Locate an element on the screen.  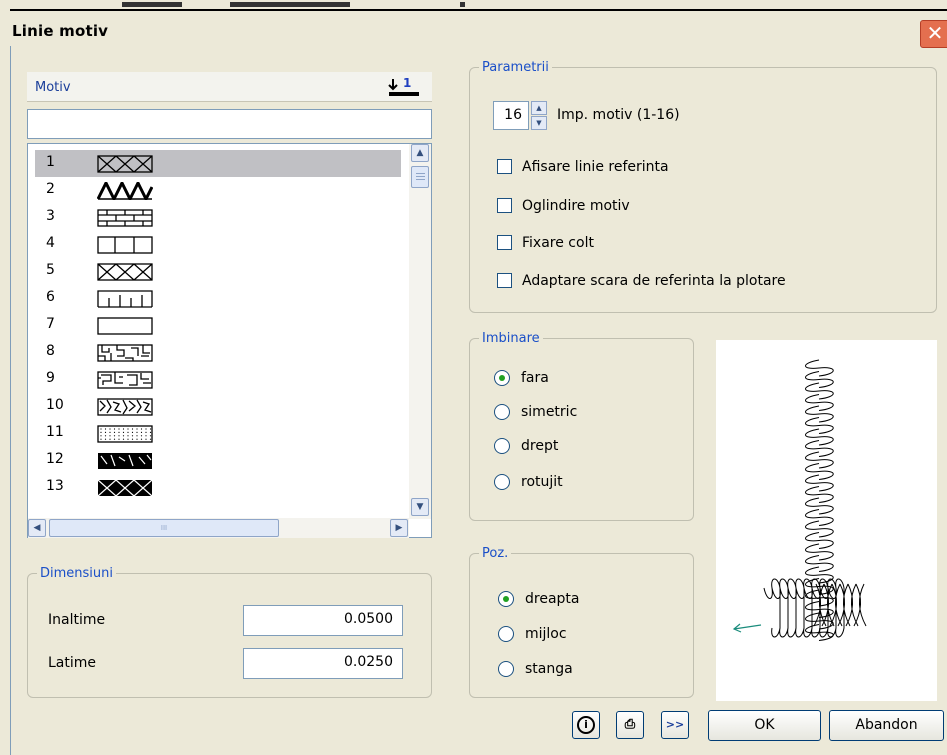
pattern-preview is located at coordinates (826, 520).